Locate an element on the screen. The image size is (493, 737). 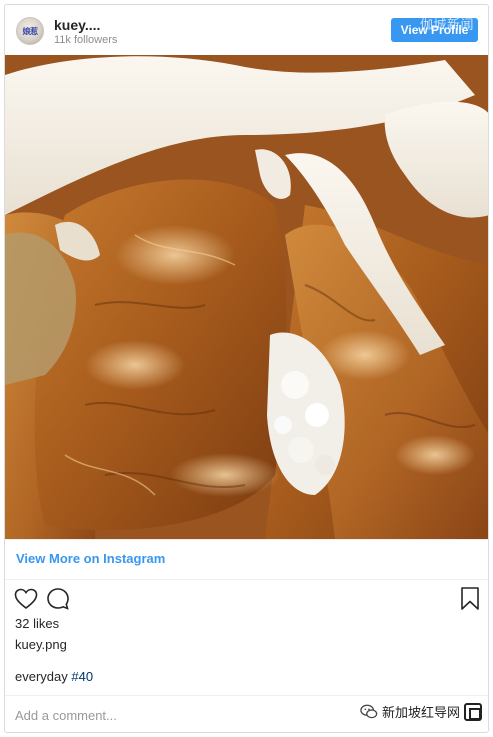
follower-count: 11k followers is located at coordinates (86, 40).